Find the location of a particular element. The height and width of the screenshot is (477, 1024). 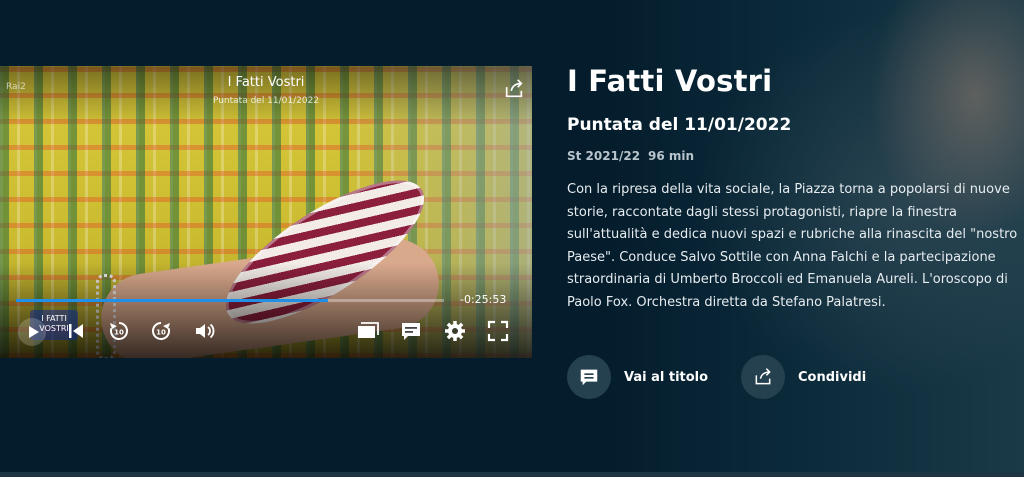

volume-button is located at coordinates (205, 331).